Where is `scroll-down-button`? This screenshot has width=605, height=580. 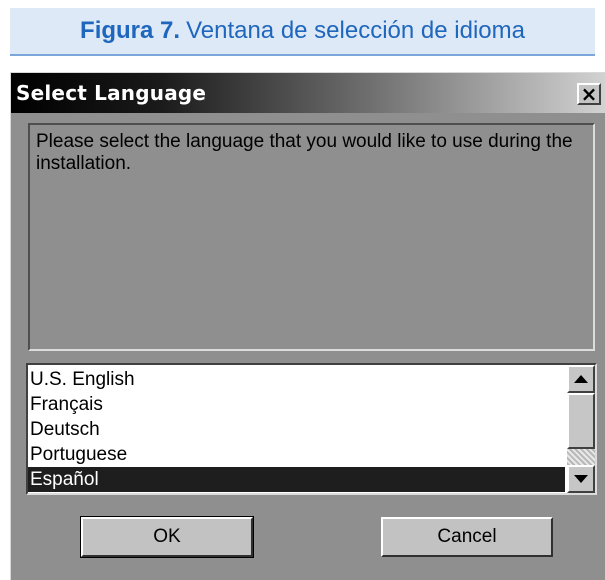
scroll-down-button is located at coordinates (581, 479).